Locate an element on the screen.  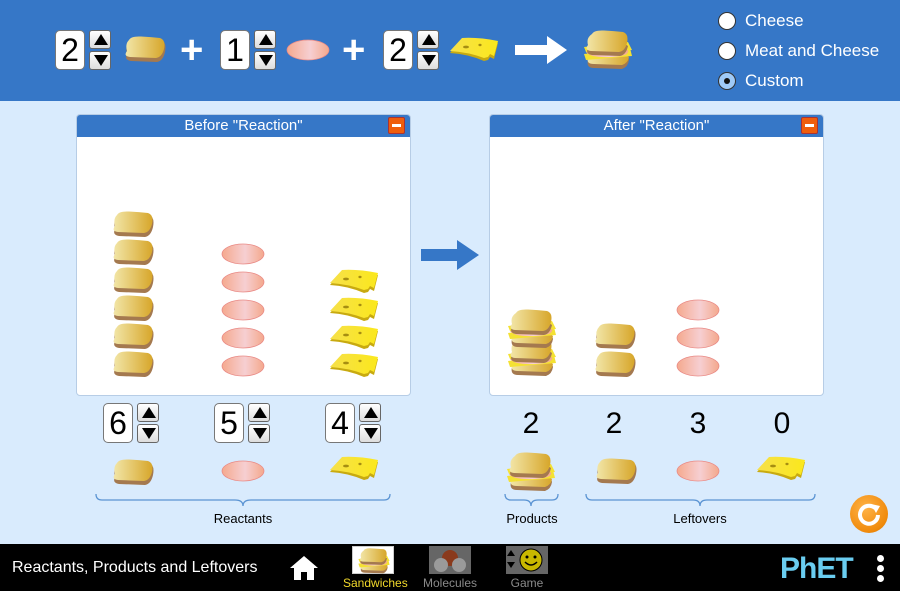
game-smiley-icon is located at coordinates (527, 560).